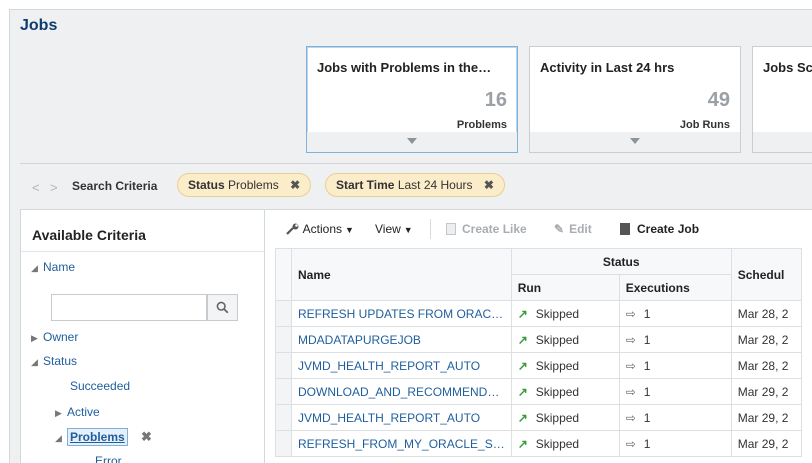 Image resolution: width=812 pixels, height=463 pixels. I want to click on actions-menu: Actions ▼, so click(320, 229).